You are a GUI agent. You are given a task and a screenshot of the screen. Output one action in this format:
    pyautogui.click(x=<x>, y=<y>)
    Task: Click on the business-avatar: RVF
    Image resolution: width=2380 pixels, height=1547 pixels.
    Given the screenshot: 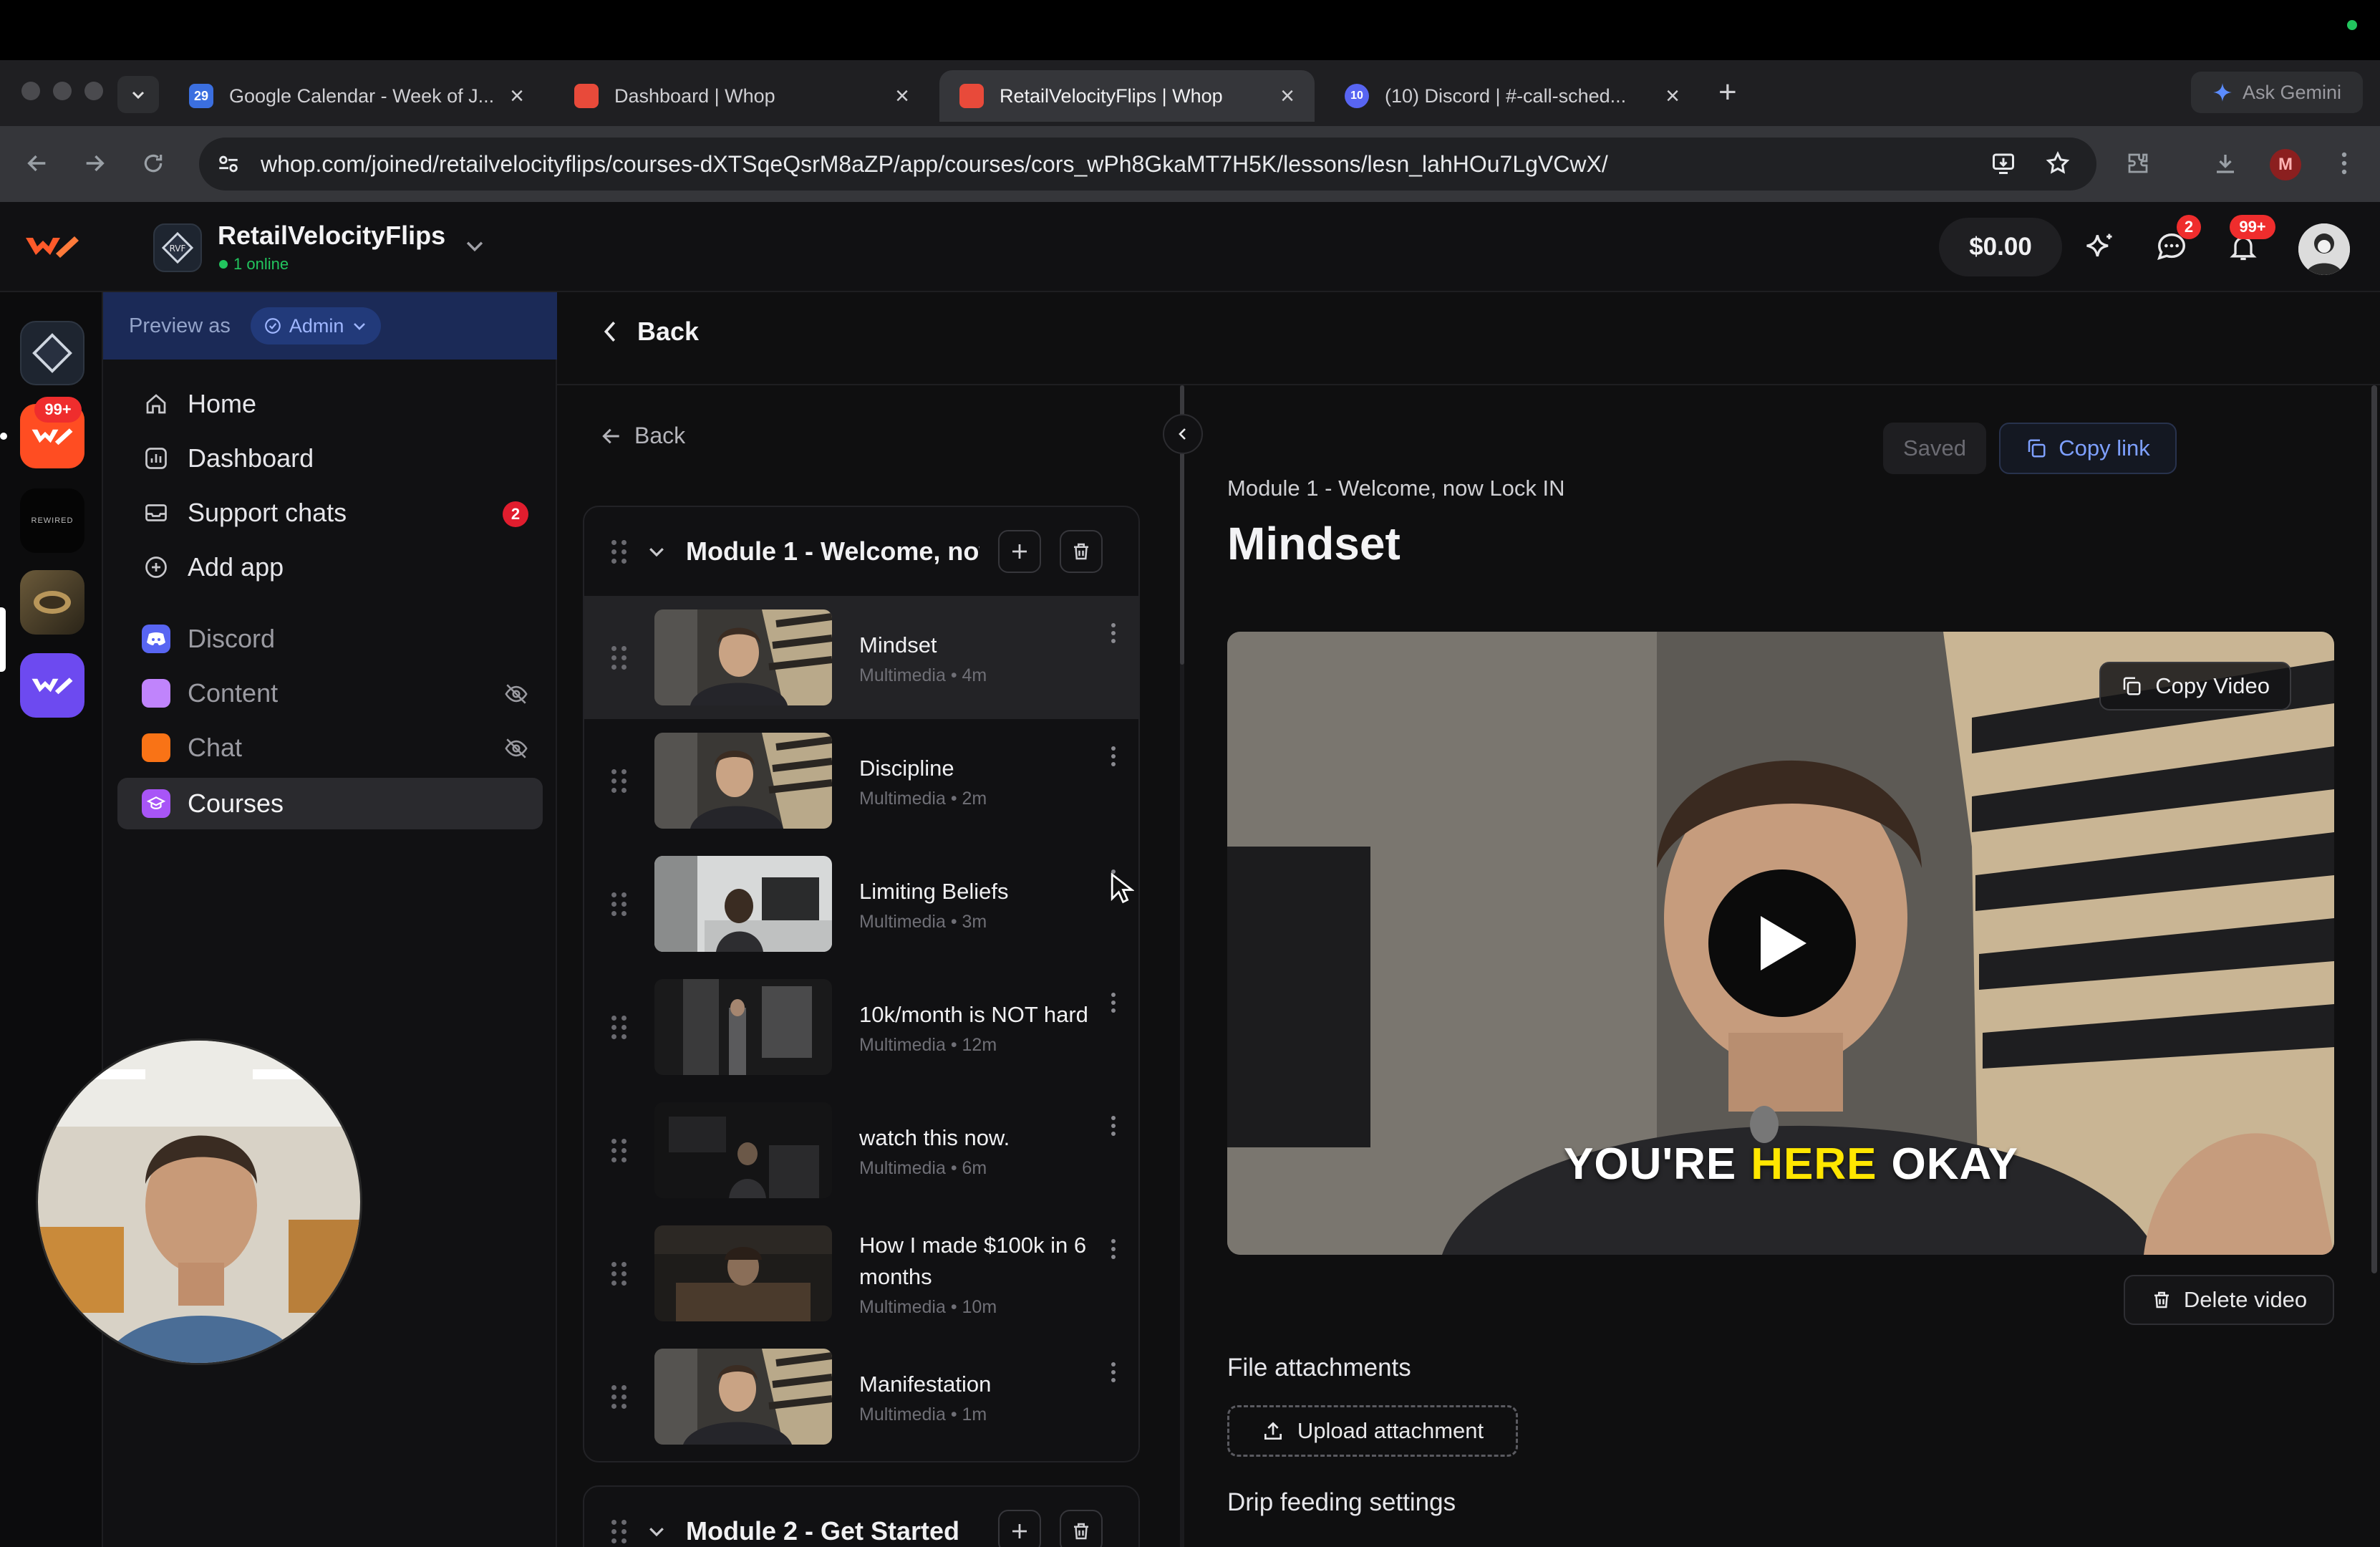 What is the action you would take?
    pyautogui.click(x=177, y=247)
    